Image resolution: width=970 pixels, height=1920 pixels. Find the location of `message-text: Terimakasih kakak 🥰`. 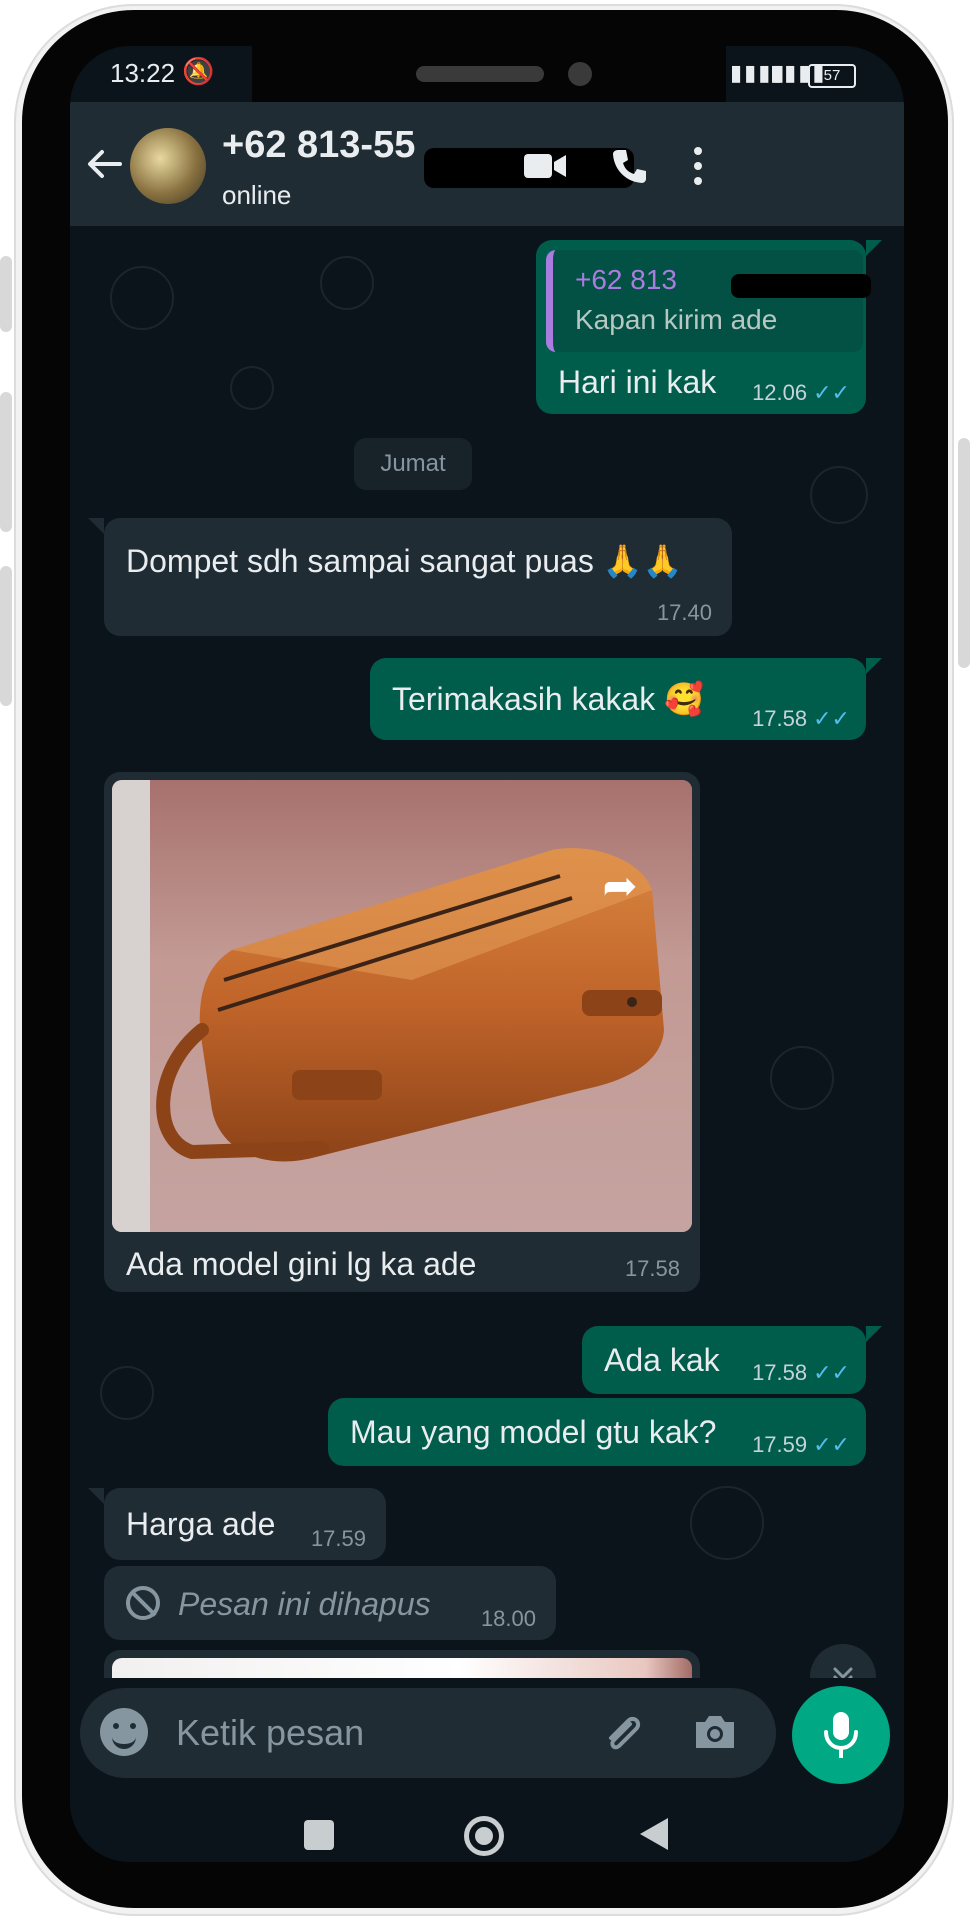

message-text: Terimakasih kakak 🥰 is located at coordinates (548, 699).